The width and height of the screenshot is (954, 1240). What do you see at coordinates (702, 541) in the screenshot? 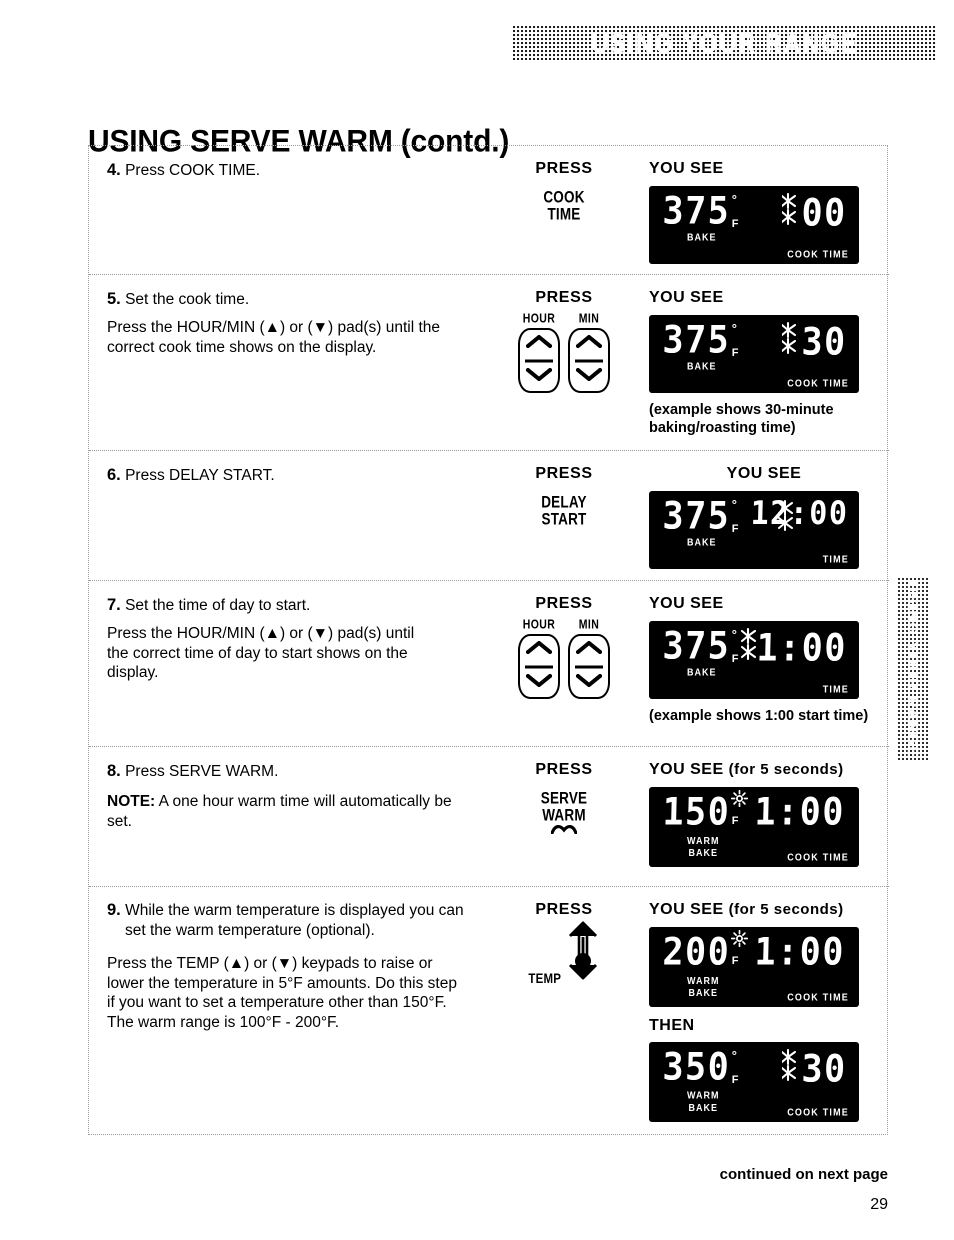
I see `display-6-mode-label: BAKE` at bounding box center [702, 541].